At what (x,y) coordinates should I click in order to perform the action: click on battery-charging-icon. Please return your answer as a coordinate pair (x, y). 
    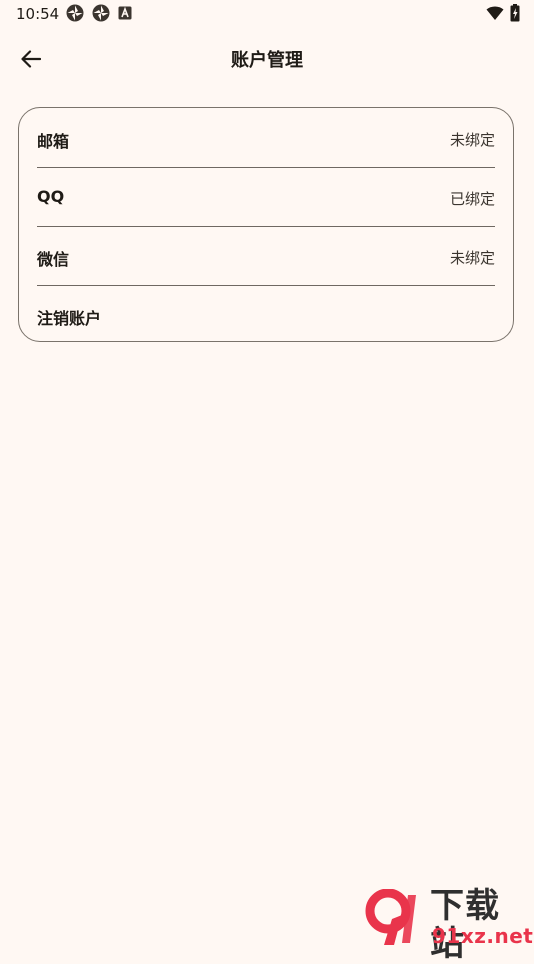
    Looking at the image, I should click on (515, 13).